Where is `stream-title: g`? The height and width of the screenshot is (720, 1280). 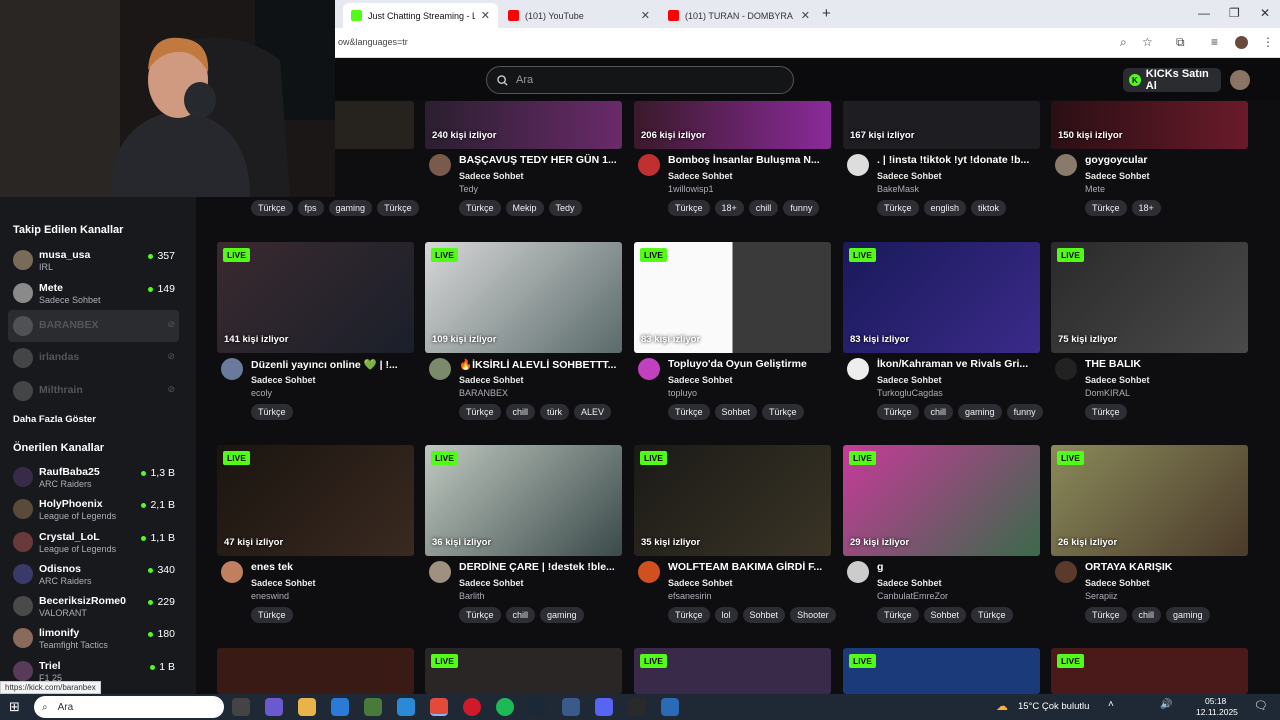 stream-title: g is located at coordinates (957, 567).